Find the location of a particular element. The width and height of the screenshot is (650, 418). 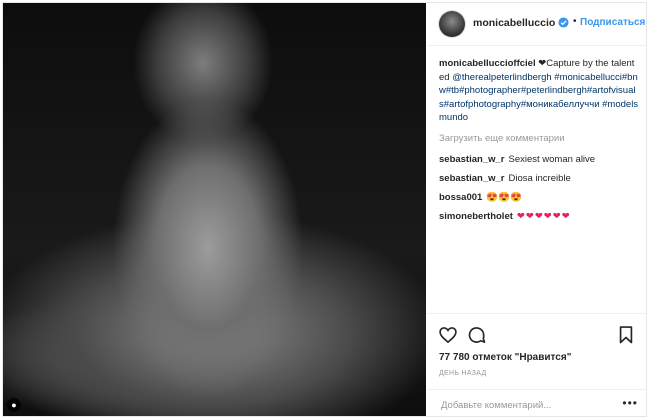

likes-count: 77 780 отметок "Нравится" is located at coordinates (505, 357).